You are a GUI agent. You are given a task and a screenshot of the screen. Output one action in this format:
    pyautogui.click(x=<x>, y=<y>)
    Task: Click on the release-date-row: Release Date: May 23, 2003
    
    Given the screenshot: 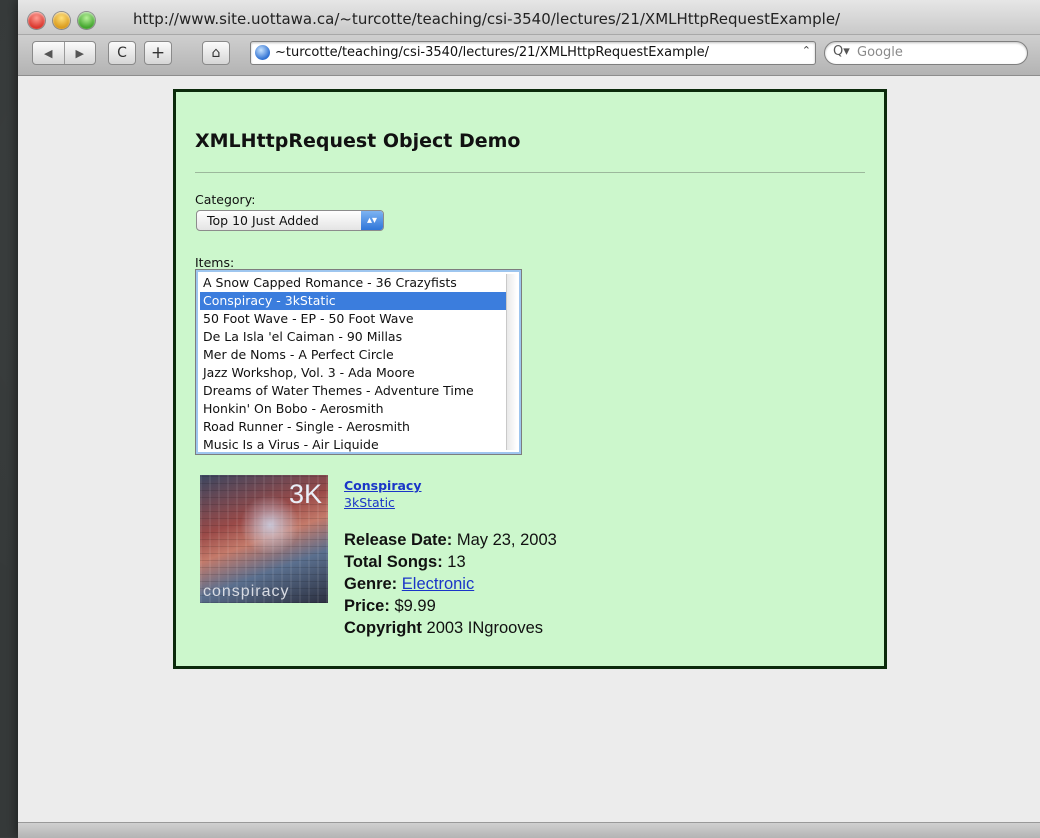 What is the action you would take?
    pyautogui.click(x=450, y=540)
    